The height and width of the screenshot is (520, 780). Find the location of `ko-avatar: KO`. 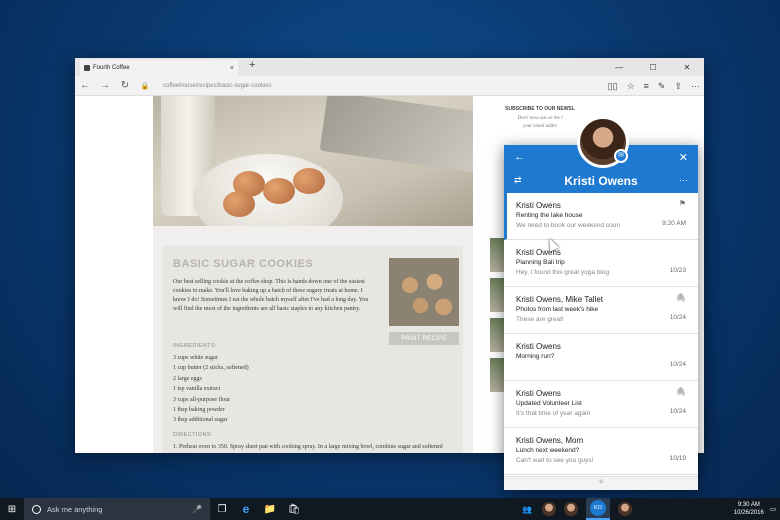

ko-avatar: KO is located at coordinates (598, 508).